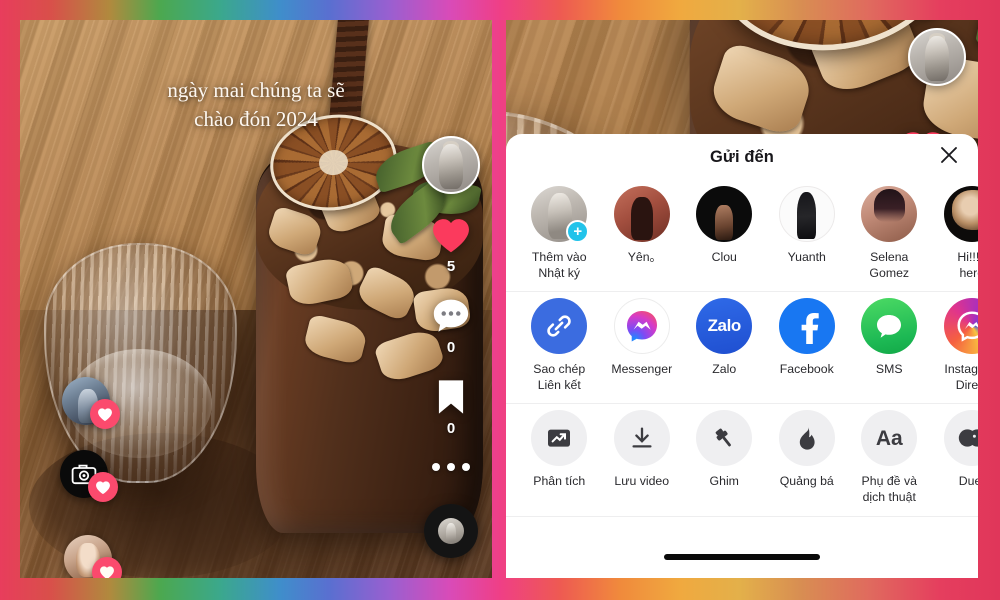 The height and width of the screenshot is (600, 1000). Describe the element at coordinates (968, 481) in the screenshot. I see `share-action-label: Duet` at that location.